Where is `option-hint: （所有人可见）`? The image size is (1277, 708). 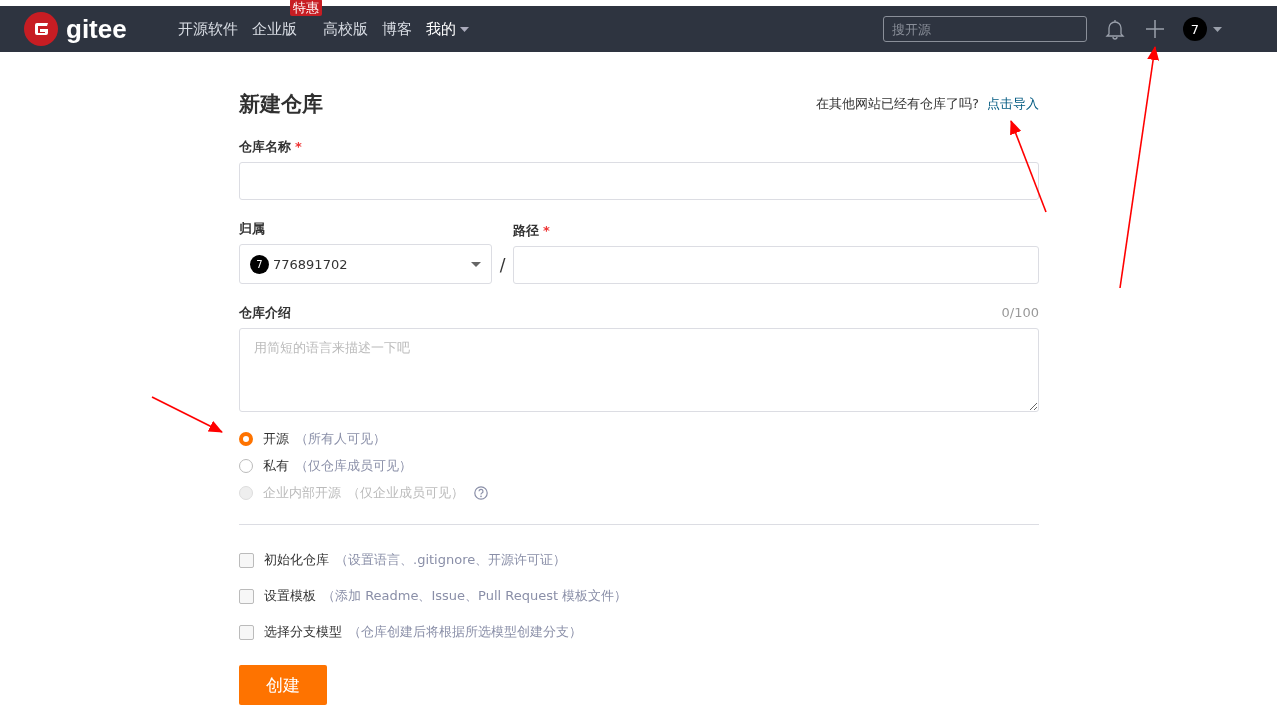 option-hint: （所有人可见） is located at coordinates (340, 439).